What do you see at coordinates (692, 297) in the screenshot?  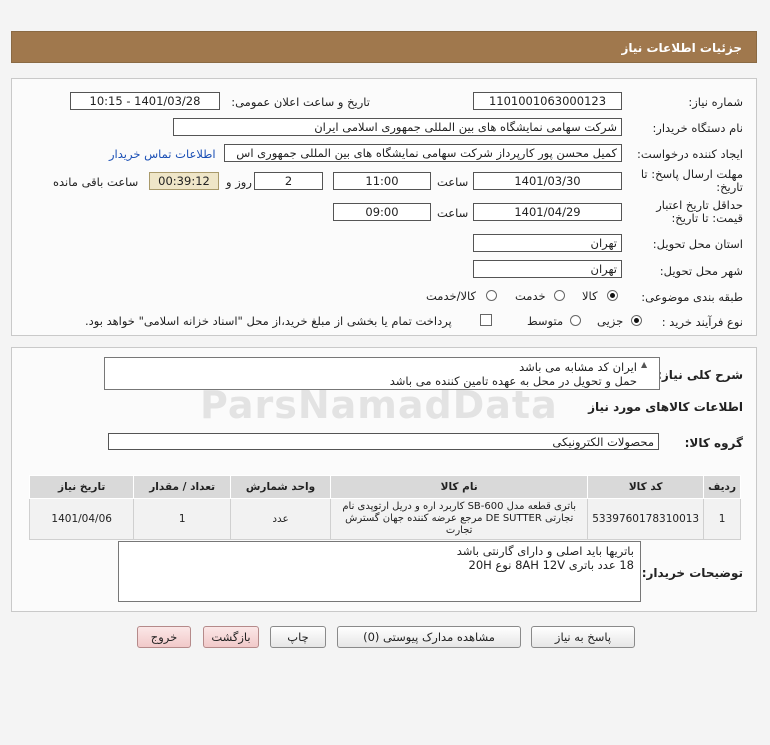 I see `category-label: طبقه بندی موضوعی:` at bounding box center [692, 297].